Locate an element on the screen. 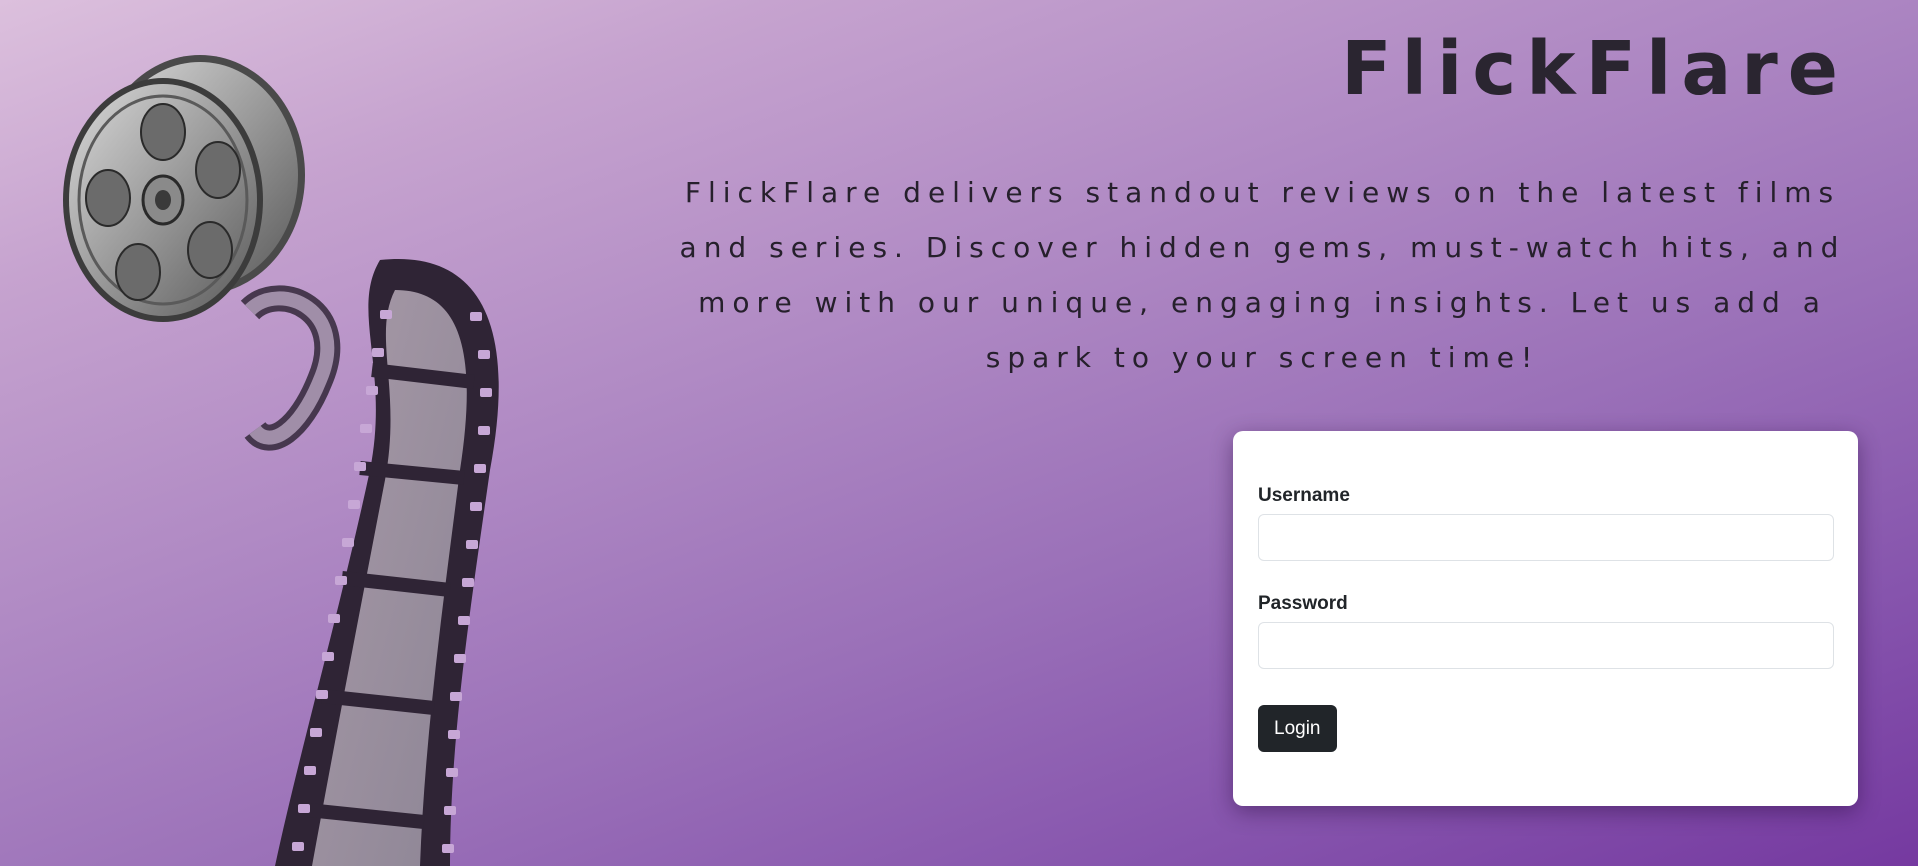 This screenshot has height=866, width=1918. page-title: FlickFlare is located at coordinates (1594, 69).